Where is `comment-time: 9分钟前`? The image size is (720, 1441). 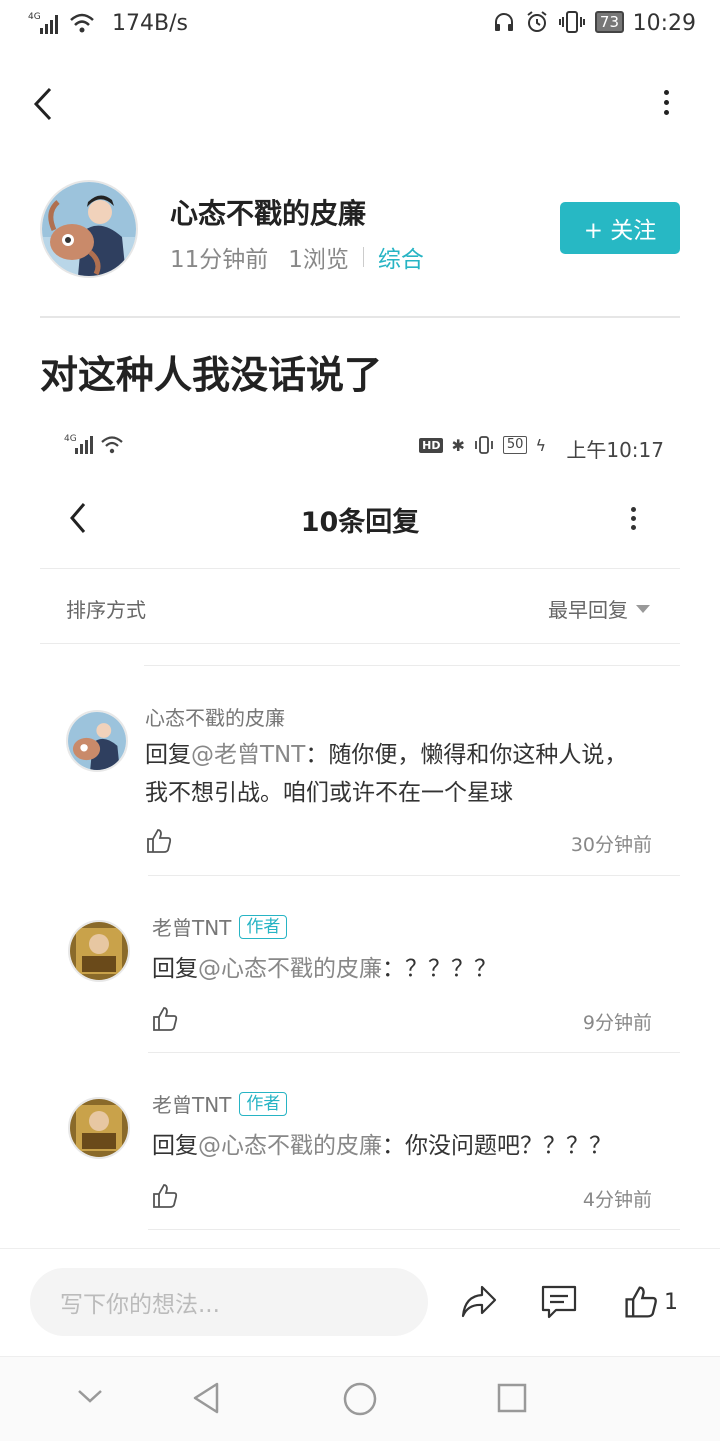
comment-time: 9分钟前 is located at coordinates (617, 1023).